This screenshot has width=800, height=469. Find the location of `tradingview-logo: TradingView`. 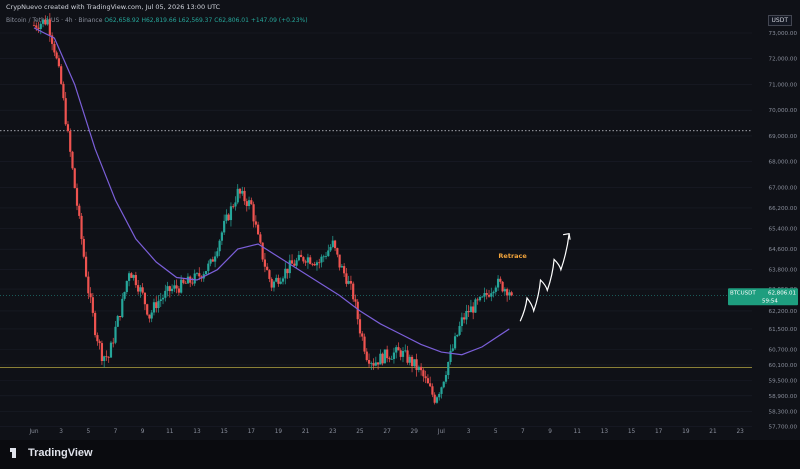

tradingview-logo: TradingView is located at coordinates (51, 453).